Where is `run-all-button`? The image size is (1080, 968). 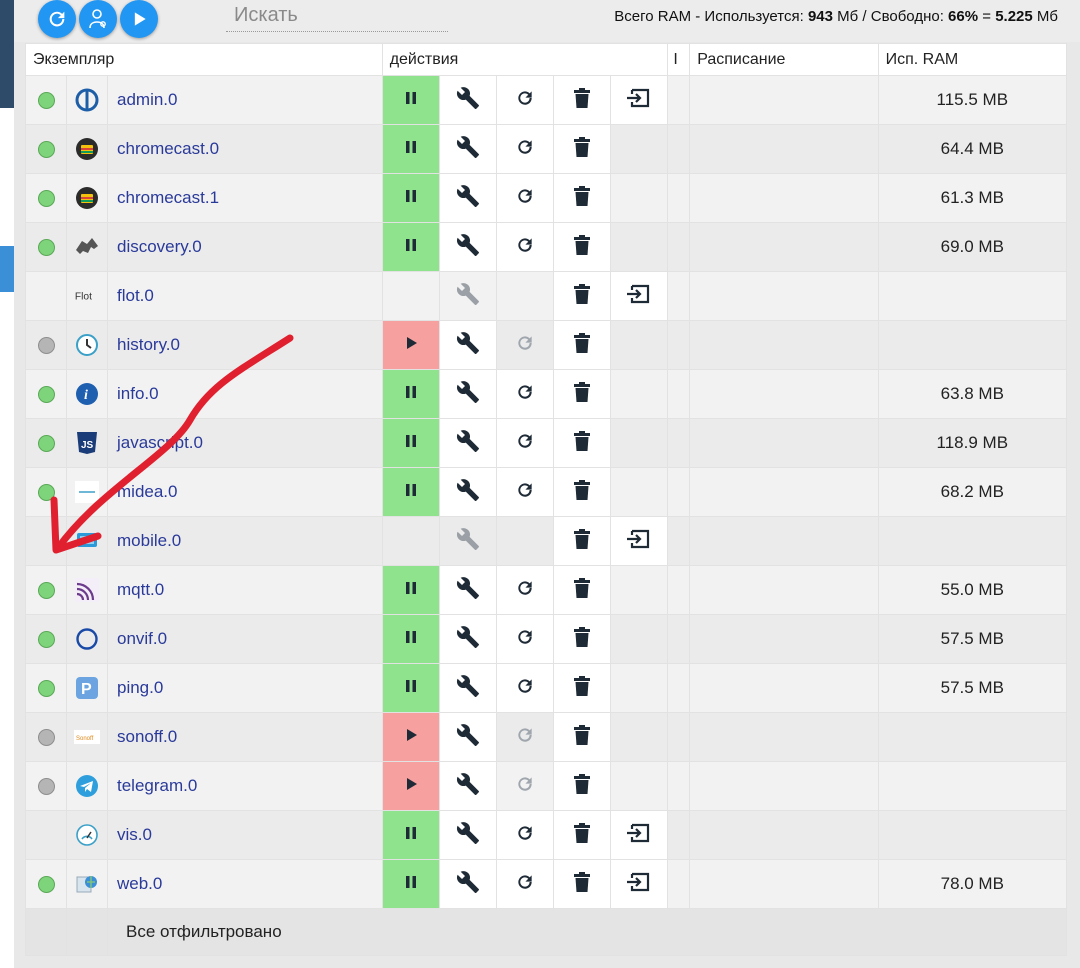 run-all-button is located at coordinates (139, 19).